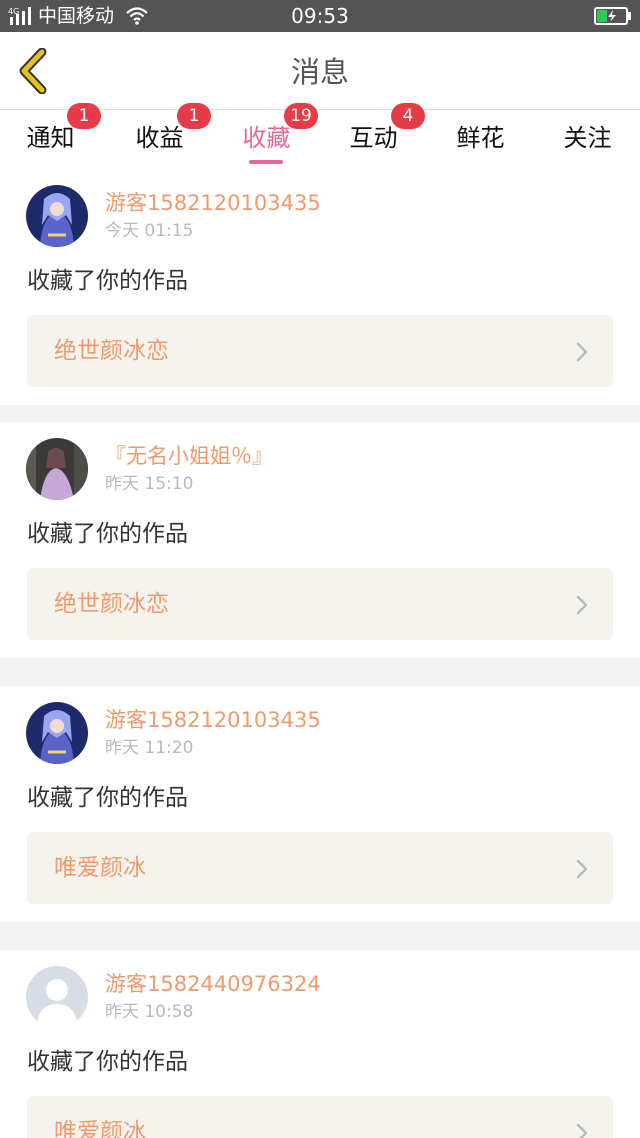 The height and width of the screenshot is (1138, 640). Describe the element at coordinates (149, 748) in the screenshot. I see `timestamp: 昨天 11:20` at that location.